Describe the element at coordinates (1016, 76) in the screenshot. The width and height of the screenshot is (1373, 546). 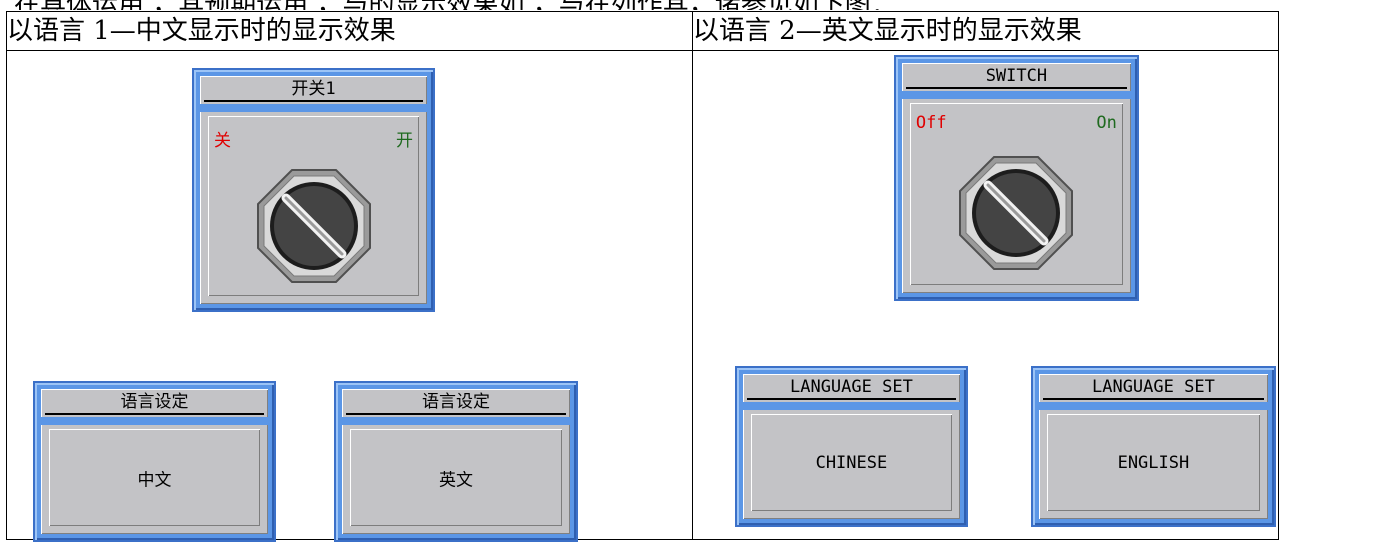
I see `switch-title: SWITCH` at that location.